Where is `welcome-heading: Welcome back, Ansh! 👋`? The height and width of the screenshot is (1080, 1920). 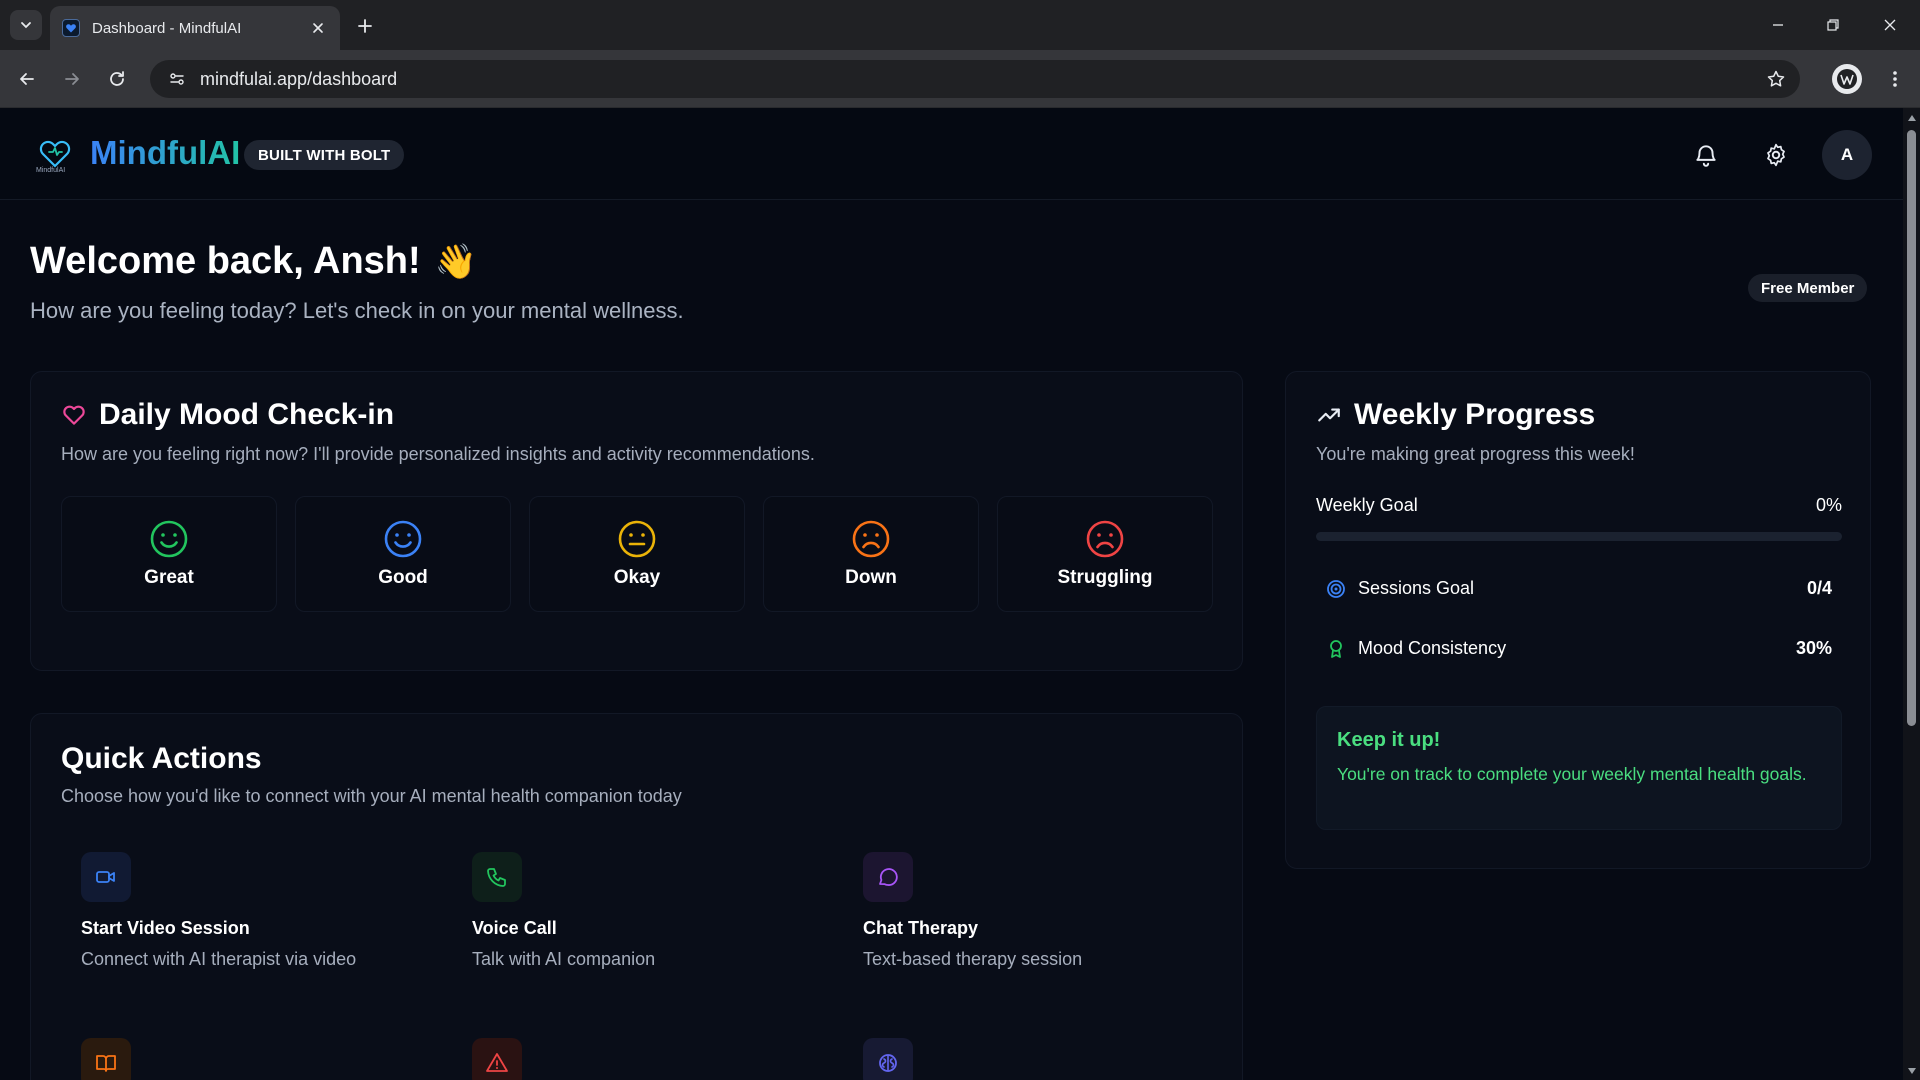 welcome-heading: Welcome back, Ansh! 👋 is located at coordinates (253, 261).